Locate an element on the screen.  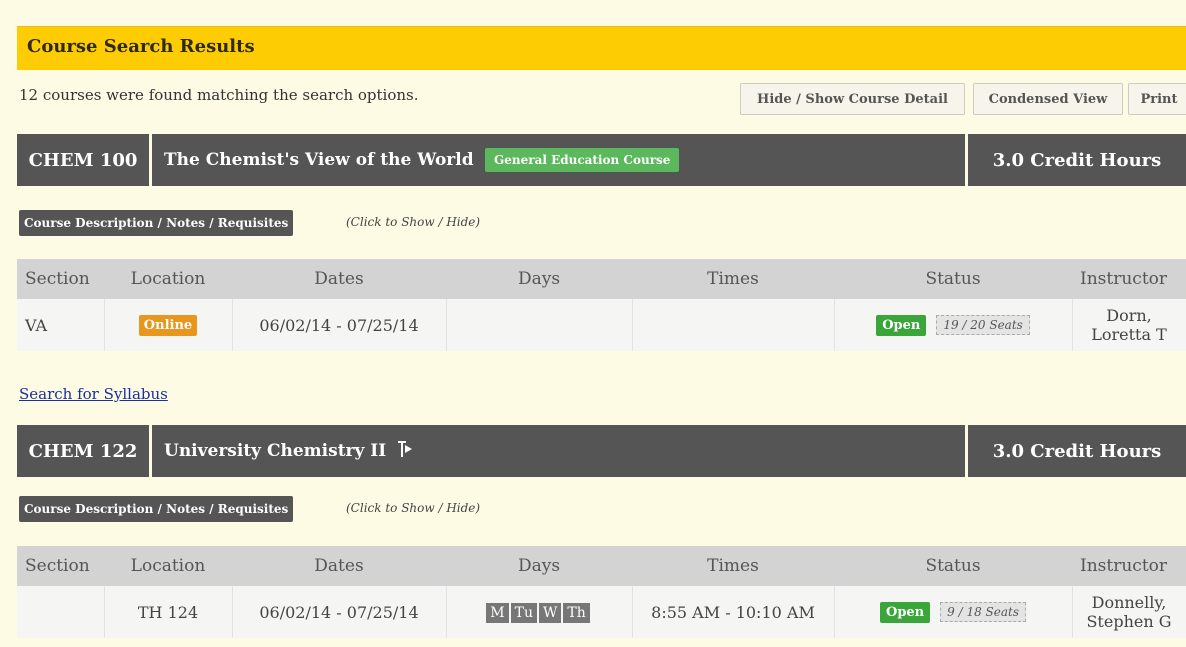
online-badge: Online is located at coordinates (168, 325).